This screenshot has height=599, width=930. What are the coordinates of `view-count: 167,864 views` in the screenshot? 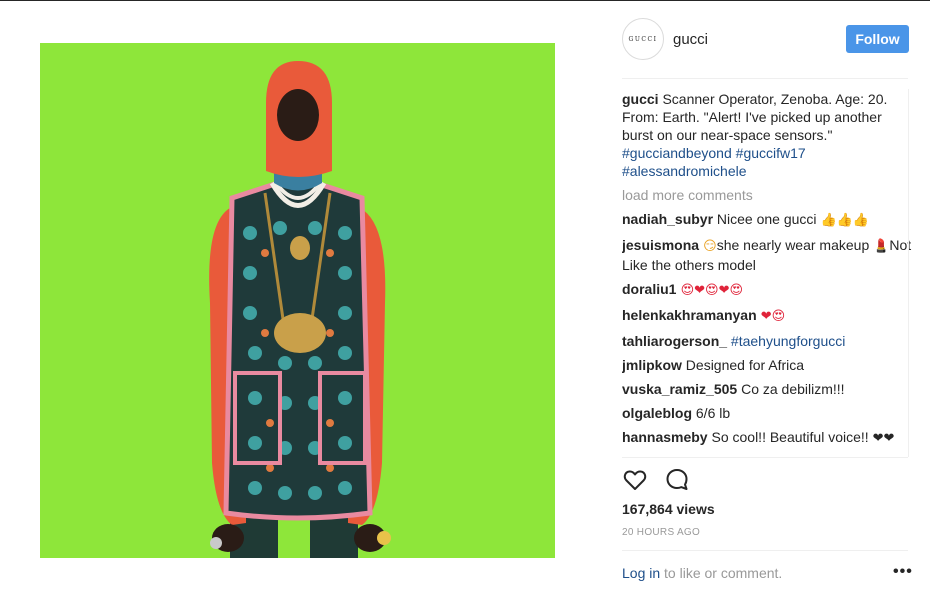 It's located at (668, 509).